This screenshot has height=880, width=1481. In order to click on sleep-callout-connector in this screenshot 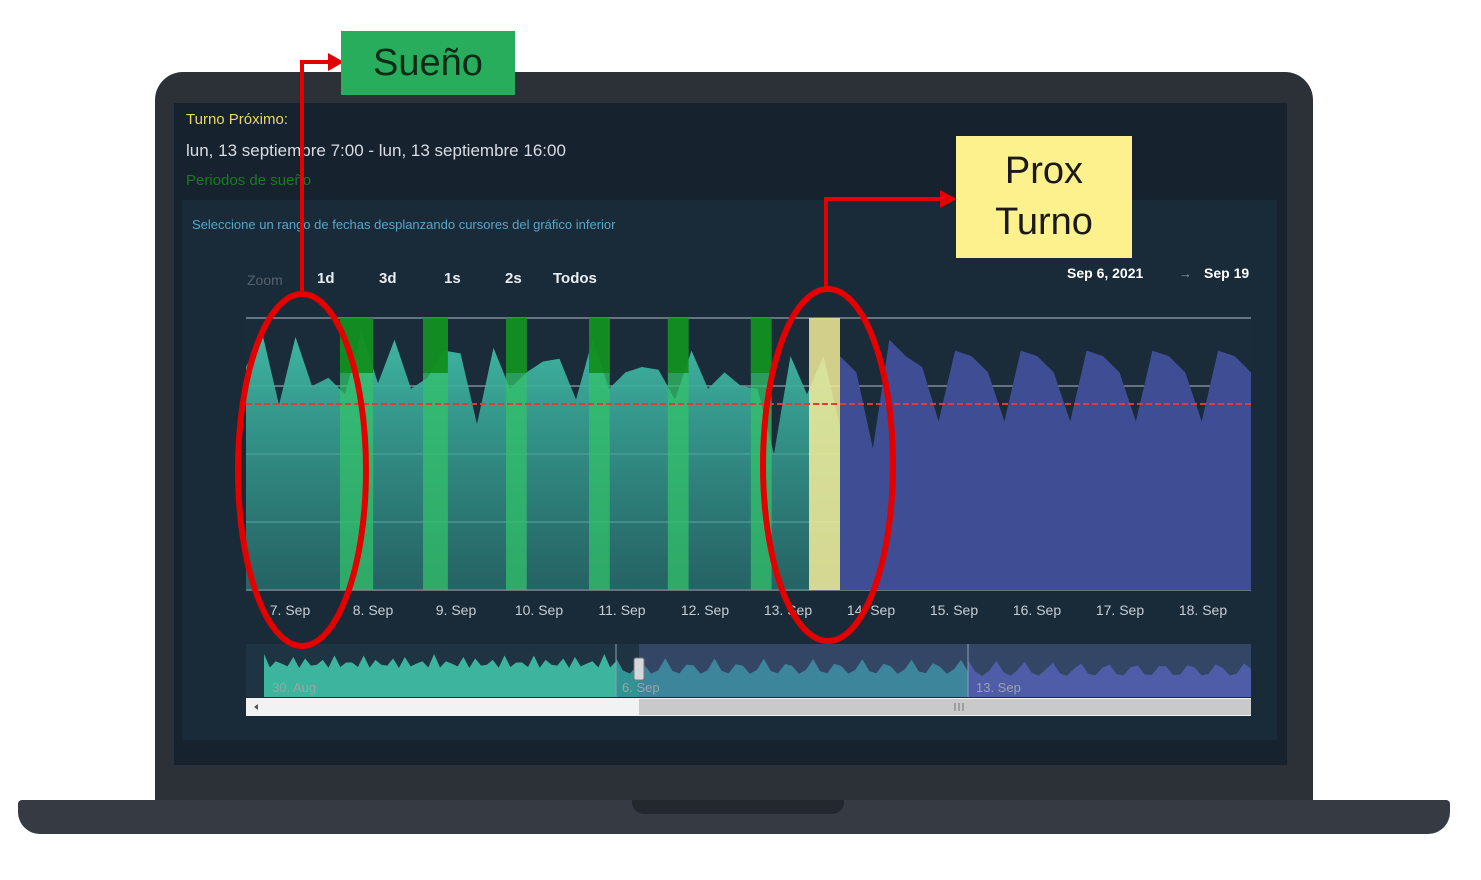, I will do `click(315, 177)`.